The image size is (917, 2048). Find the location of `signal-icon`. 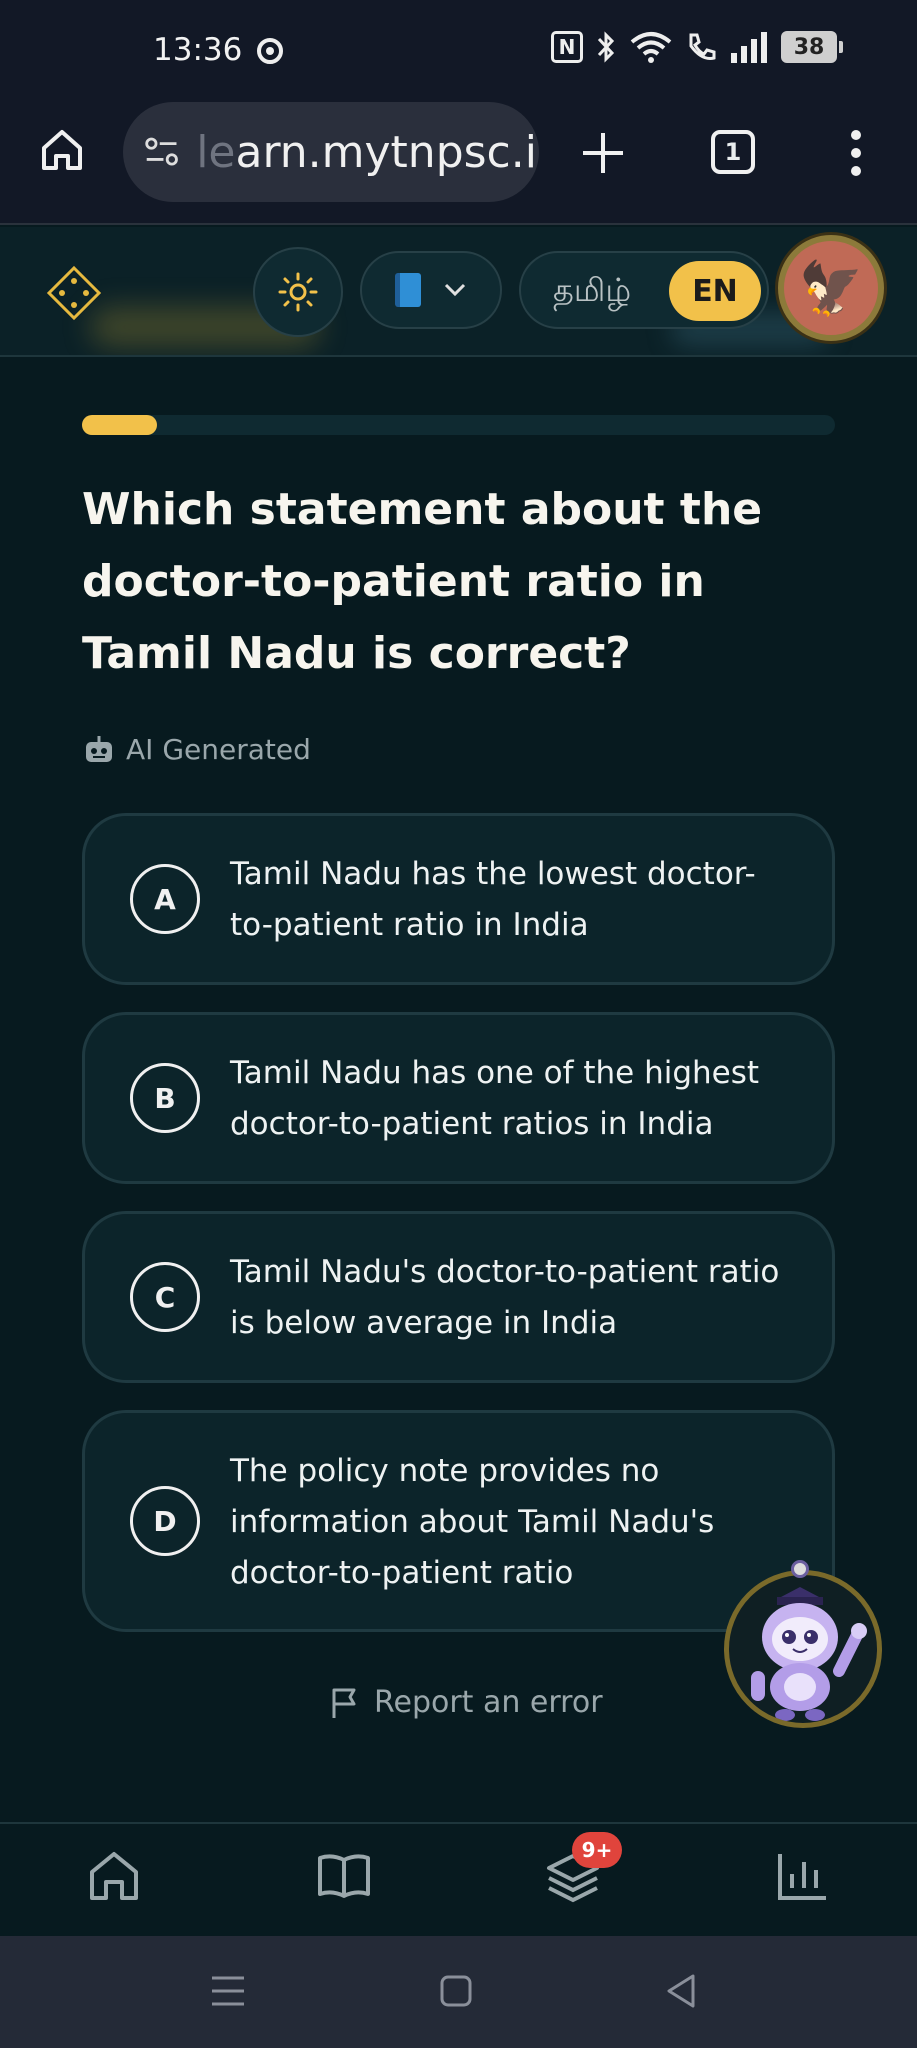

signal-icon is located at coordinates (749, 47).